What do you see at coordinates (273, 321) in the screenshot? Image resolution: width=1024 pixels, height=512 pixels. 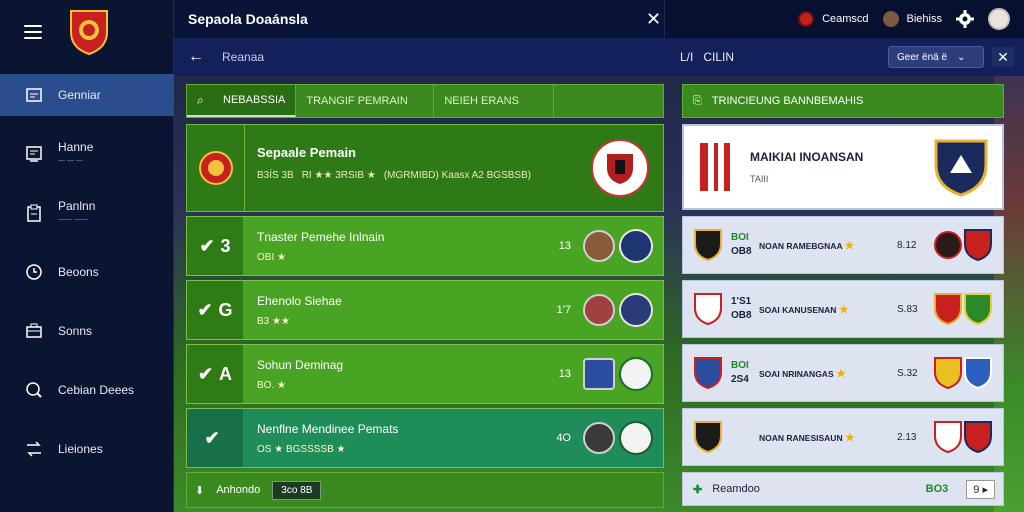 I see `player-meta: B3 ★★` at bounding box center [273, 321].